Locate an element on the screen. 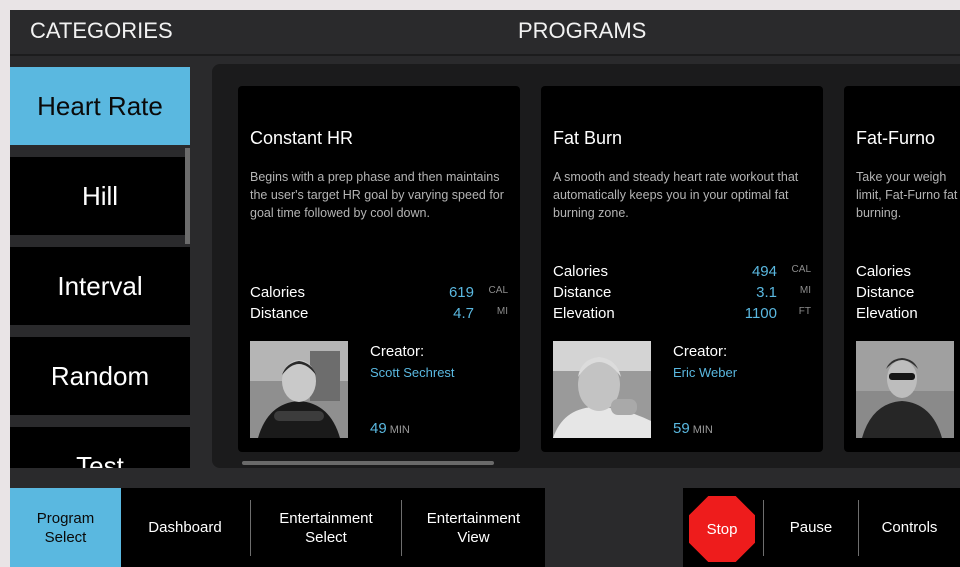  stop-label: Stop is located at coordinates (722, 529).